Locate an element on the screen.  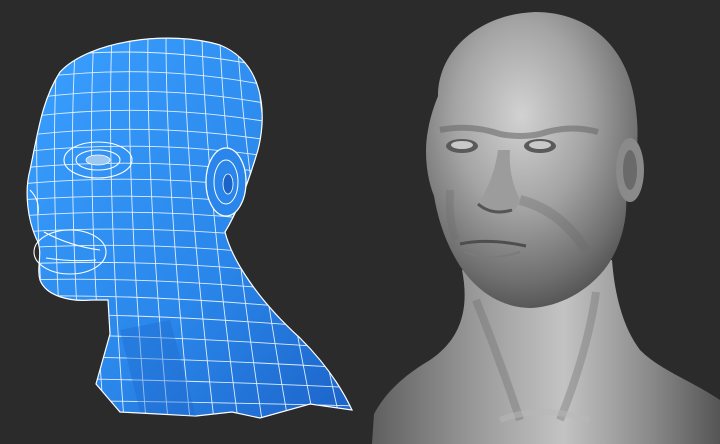
wireframe-ear is located at coordinates (226, 182).